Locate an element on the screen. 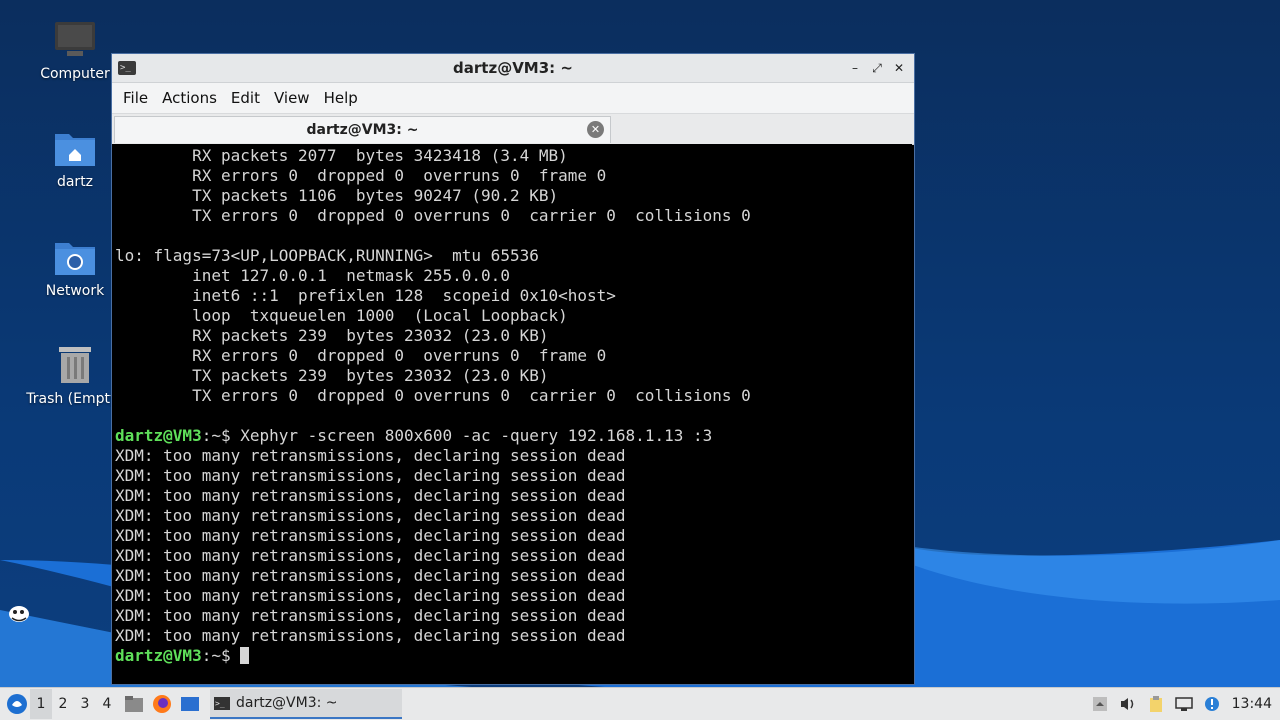  minimize-button: – is located at coordinates (855, 68).